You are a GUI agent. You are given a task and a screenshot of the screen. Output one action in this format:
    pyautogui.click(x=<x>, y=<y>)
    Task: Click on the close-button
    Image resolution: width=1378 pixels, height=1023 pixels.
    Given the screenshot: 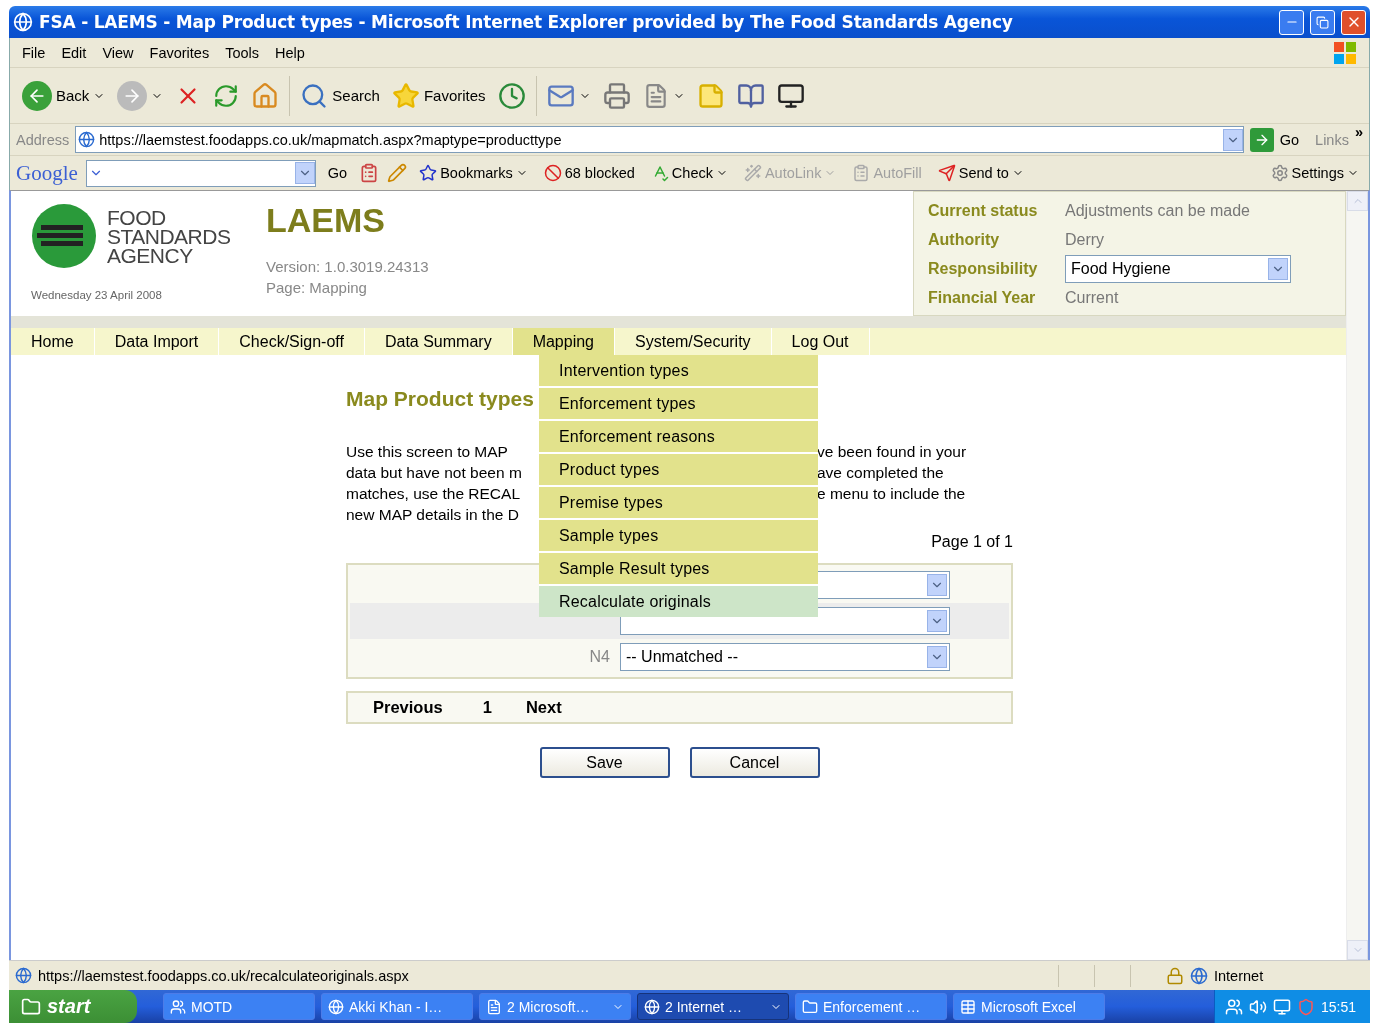 What is the action you would take?
    pyautogui.click(x=1353, y=22)
    